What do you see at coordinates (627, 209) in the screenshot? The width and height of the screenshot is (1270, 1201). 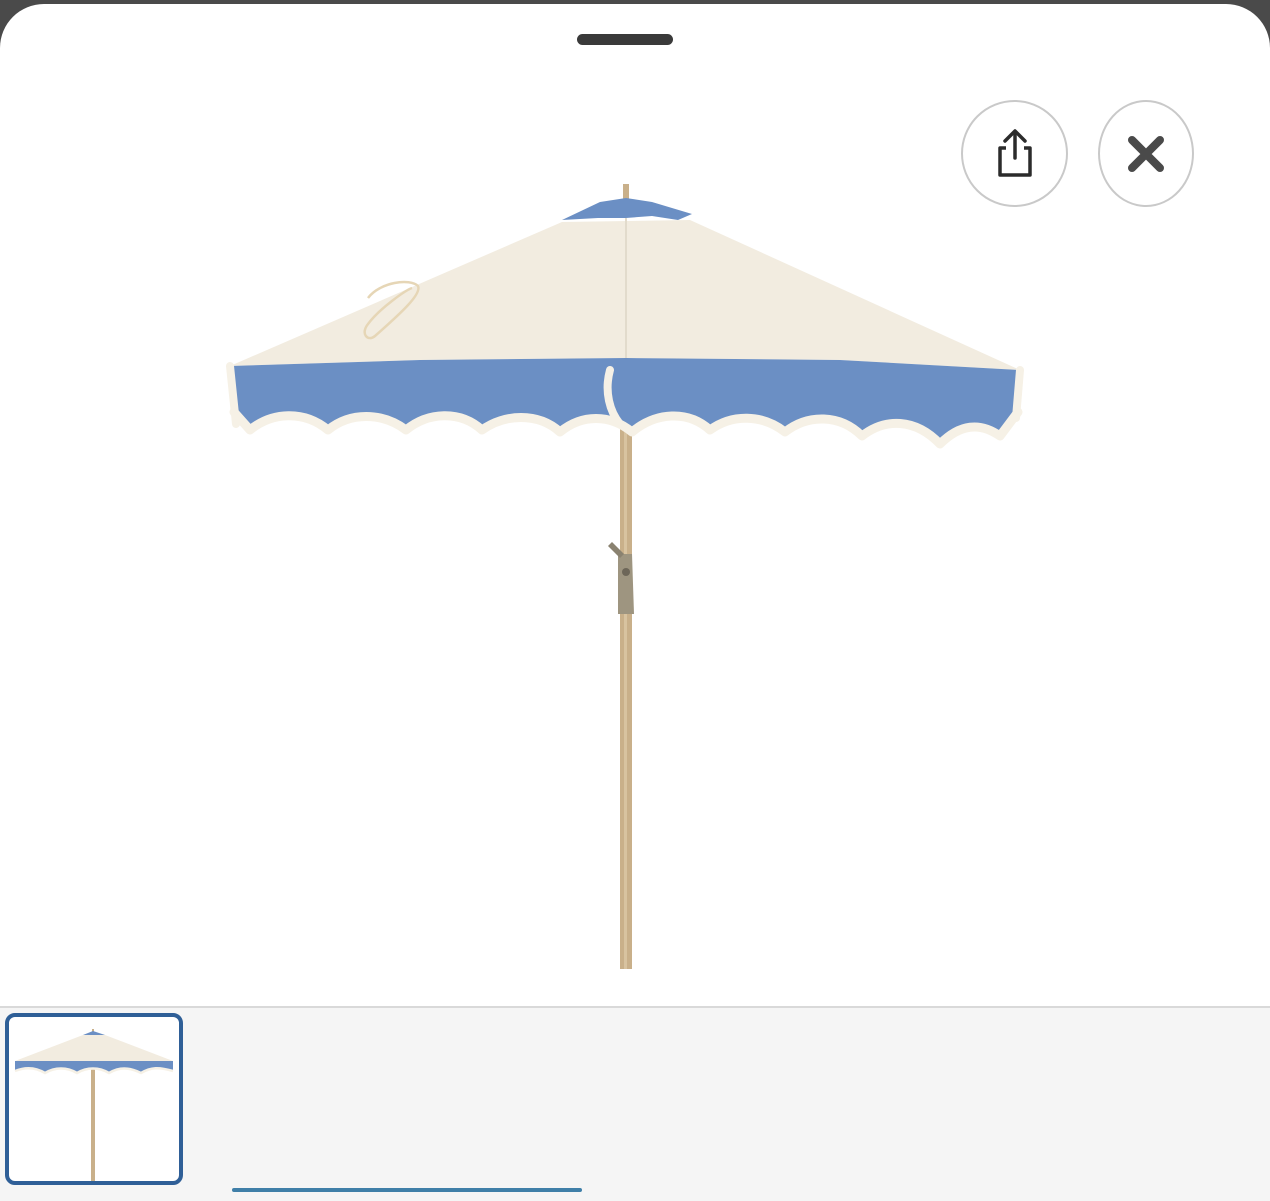 I see `umbrella-vent` at bounding box center [627, 209].